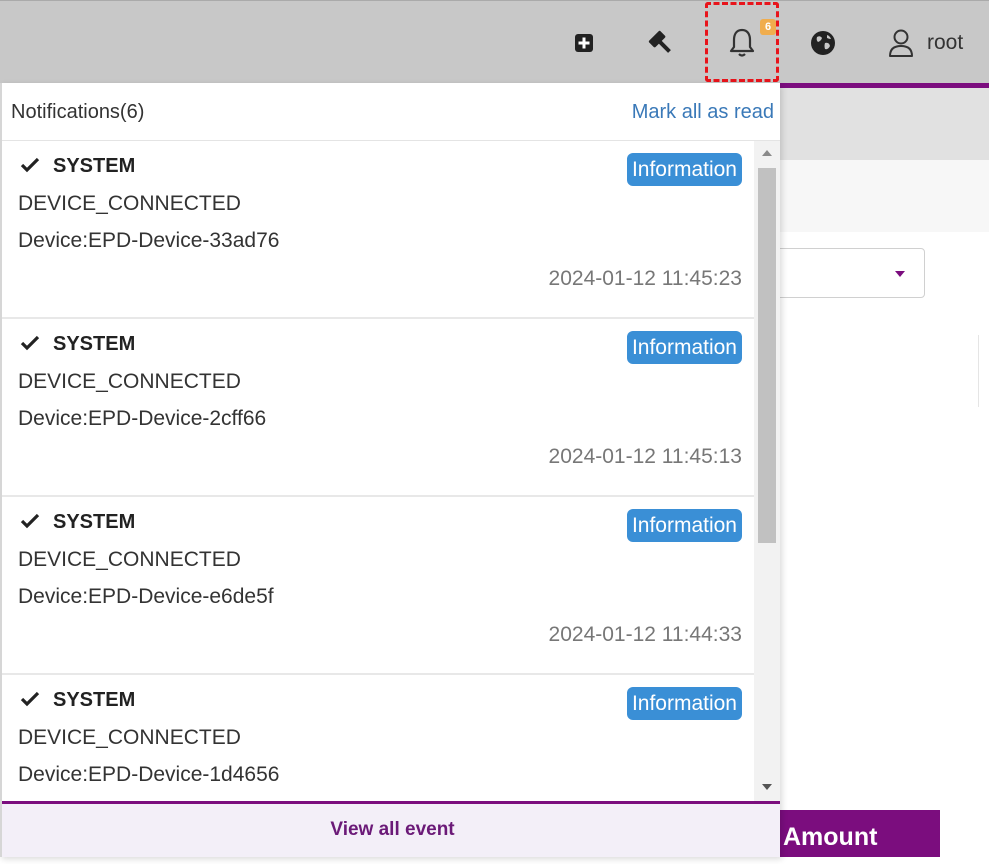 The height and width of the screenshot is (864, 989). Describe the element at coordinates (945, 43) in the screenshot. I see `user-name: root` at that location.